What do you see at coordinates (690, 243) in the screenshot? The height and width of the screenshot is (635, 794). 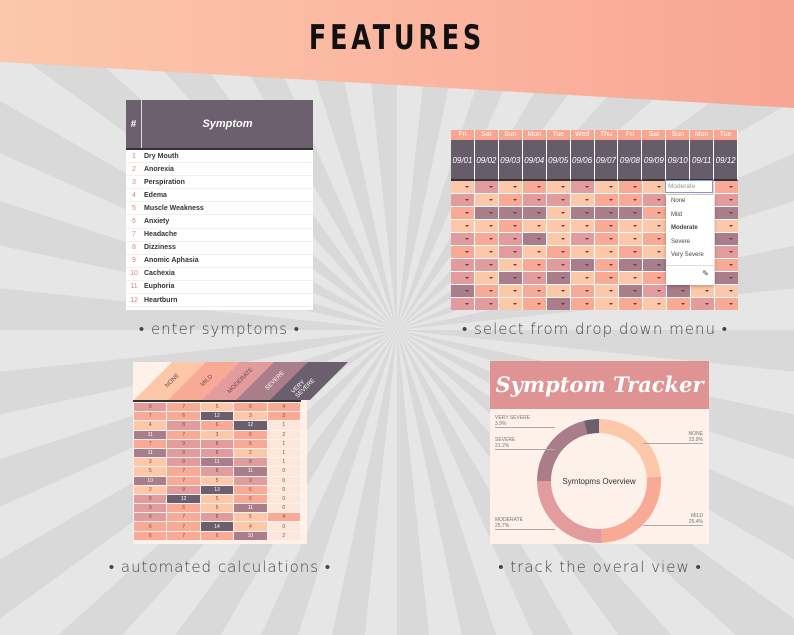 I see `dropdown-option: Severe` at bounding box center [690, 243].